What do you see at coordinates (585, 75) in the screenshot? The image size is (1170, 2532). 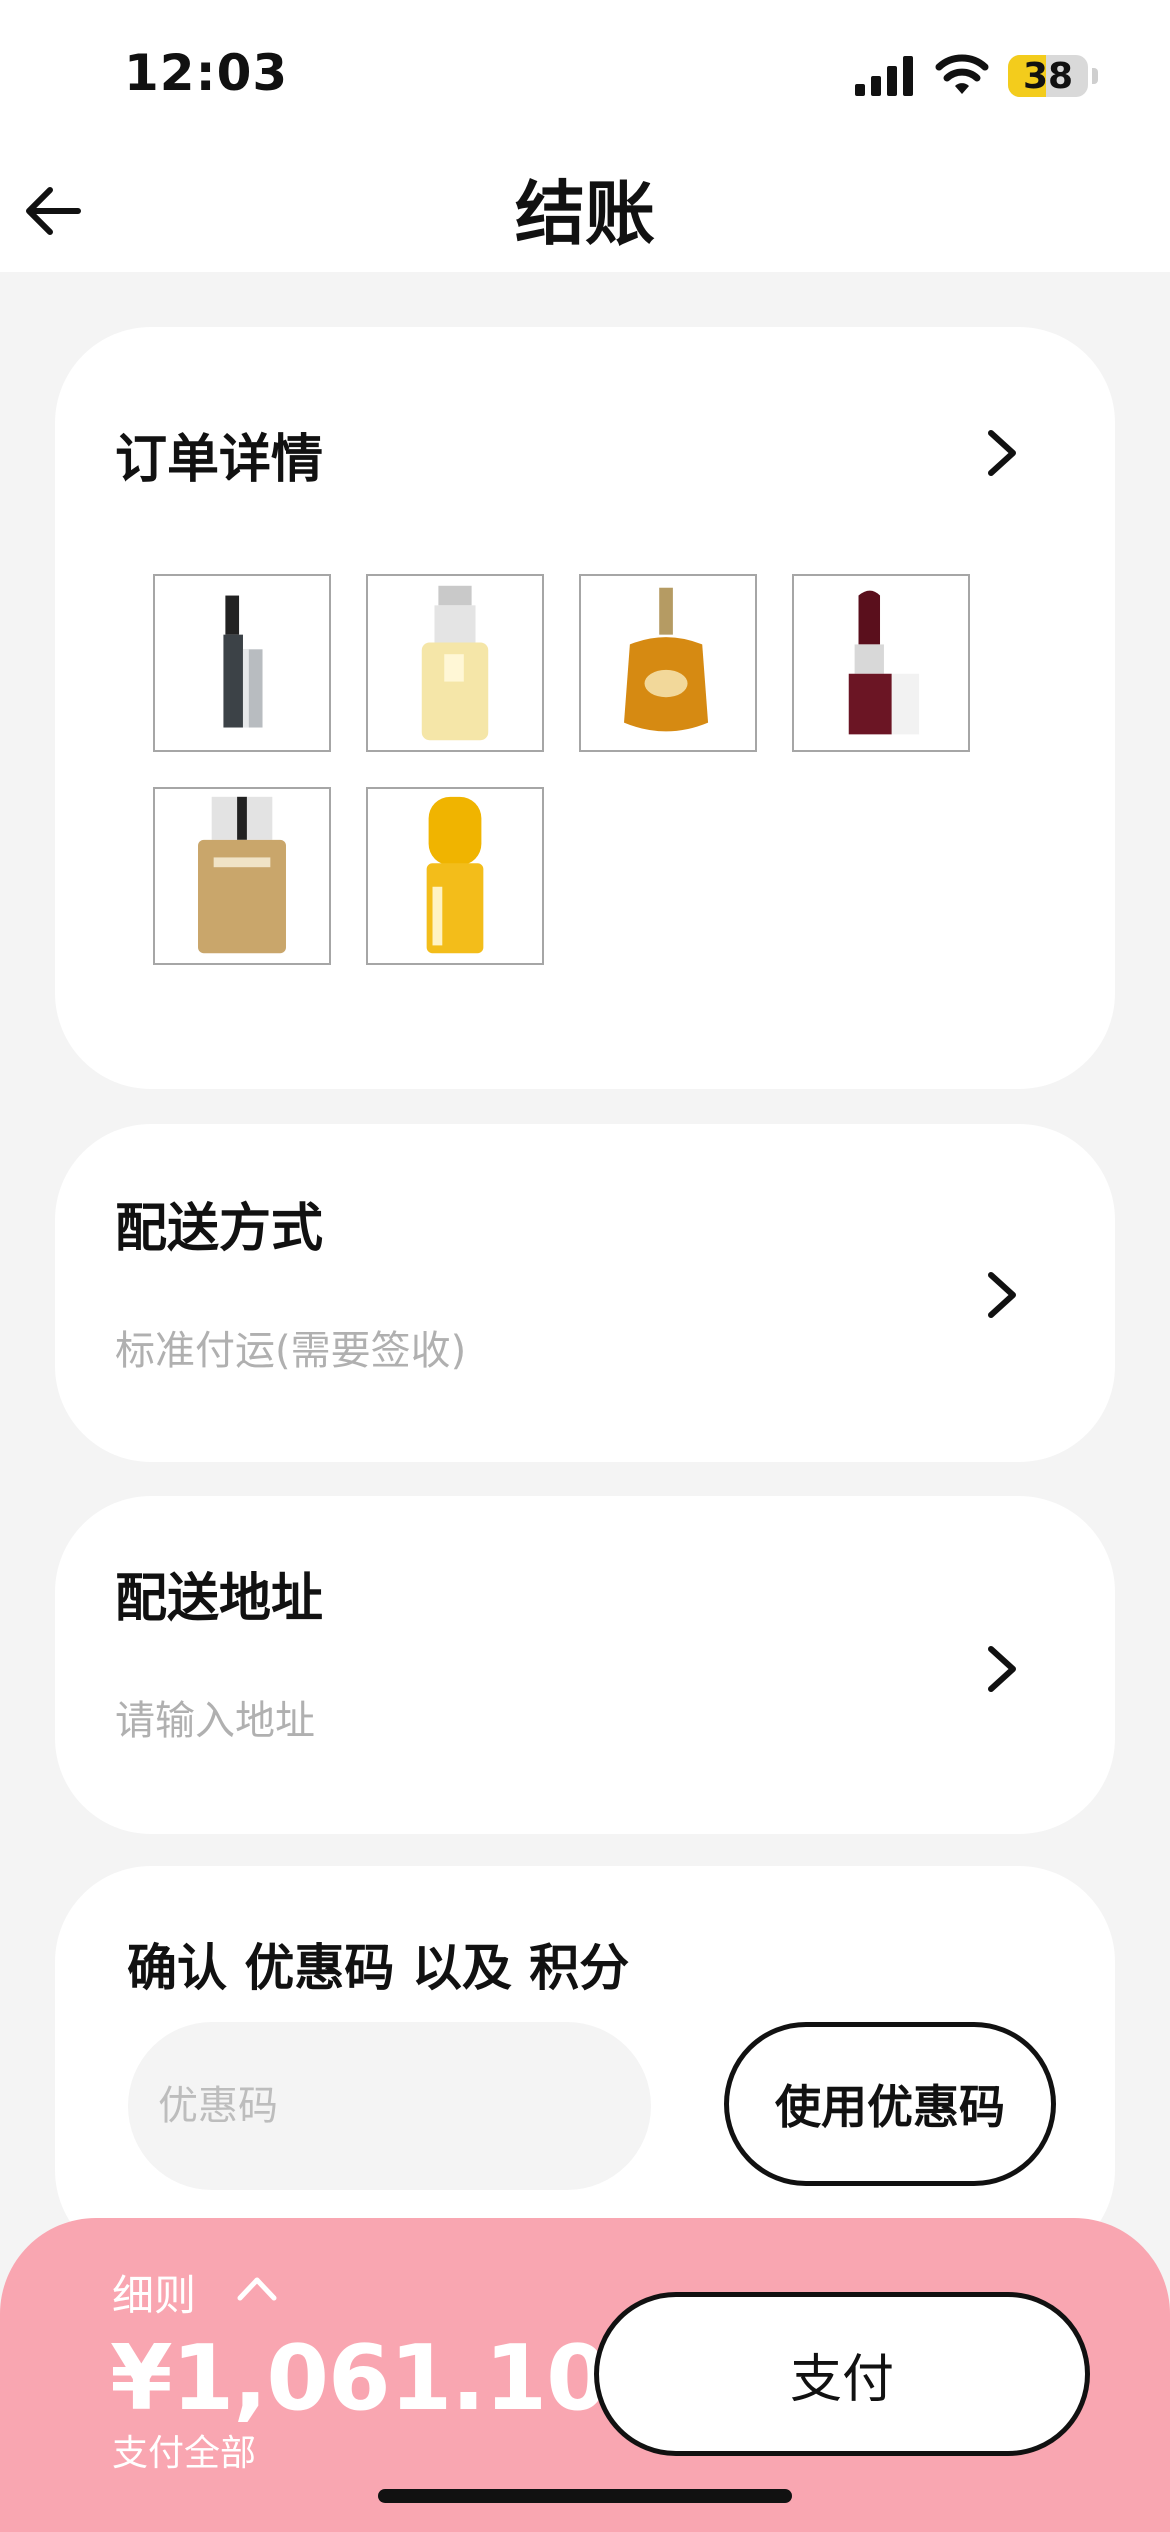 I see `status-bar: 12:03 38` at bounding box center [585, 75].